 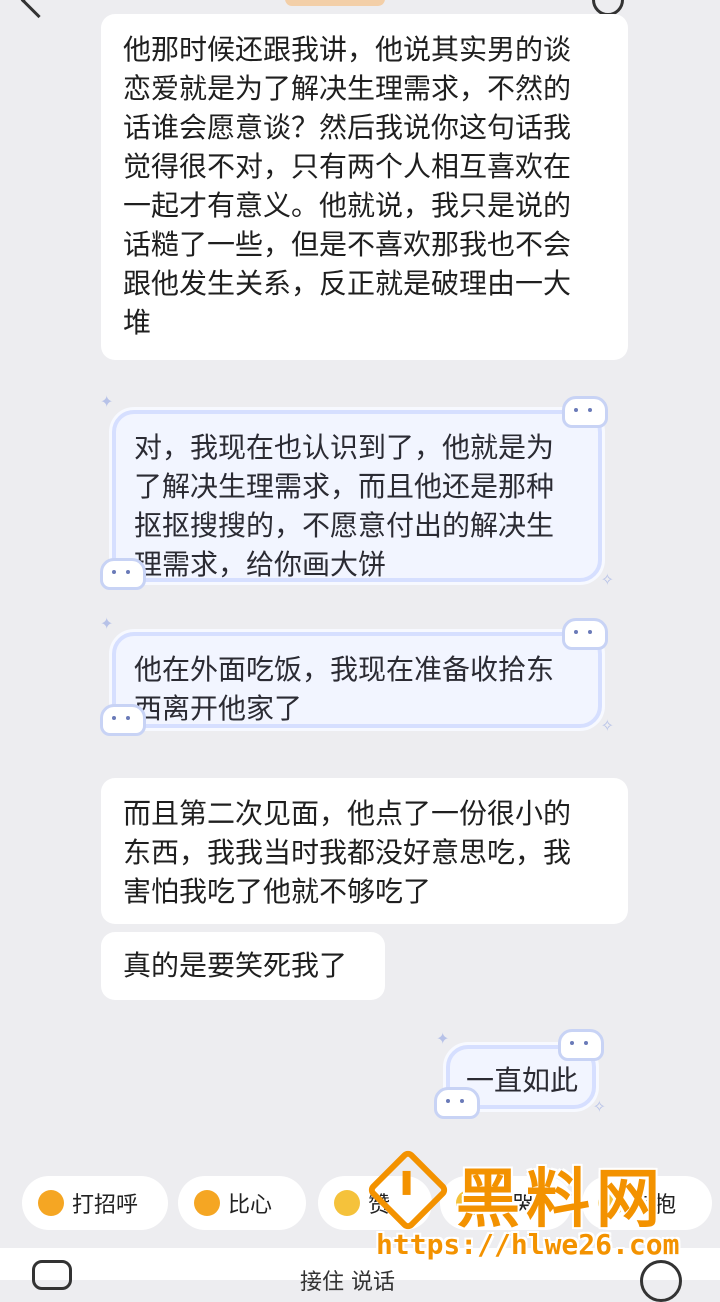 I want to click on message-line: 东西，我我当时我都没好意思吃，我, so click(x=347, y=852).